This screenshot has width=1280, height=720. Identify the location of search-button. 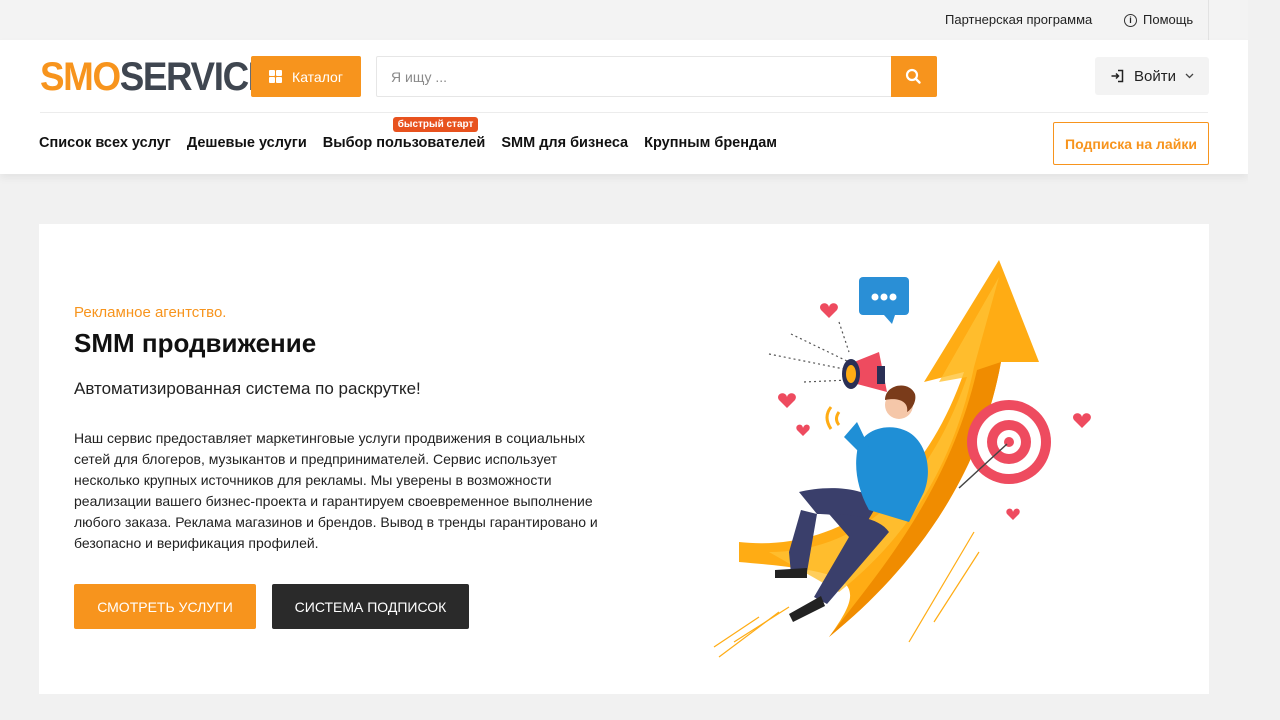
(914, 76).